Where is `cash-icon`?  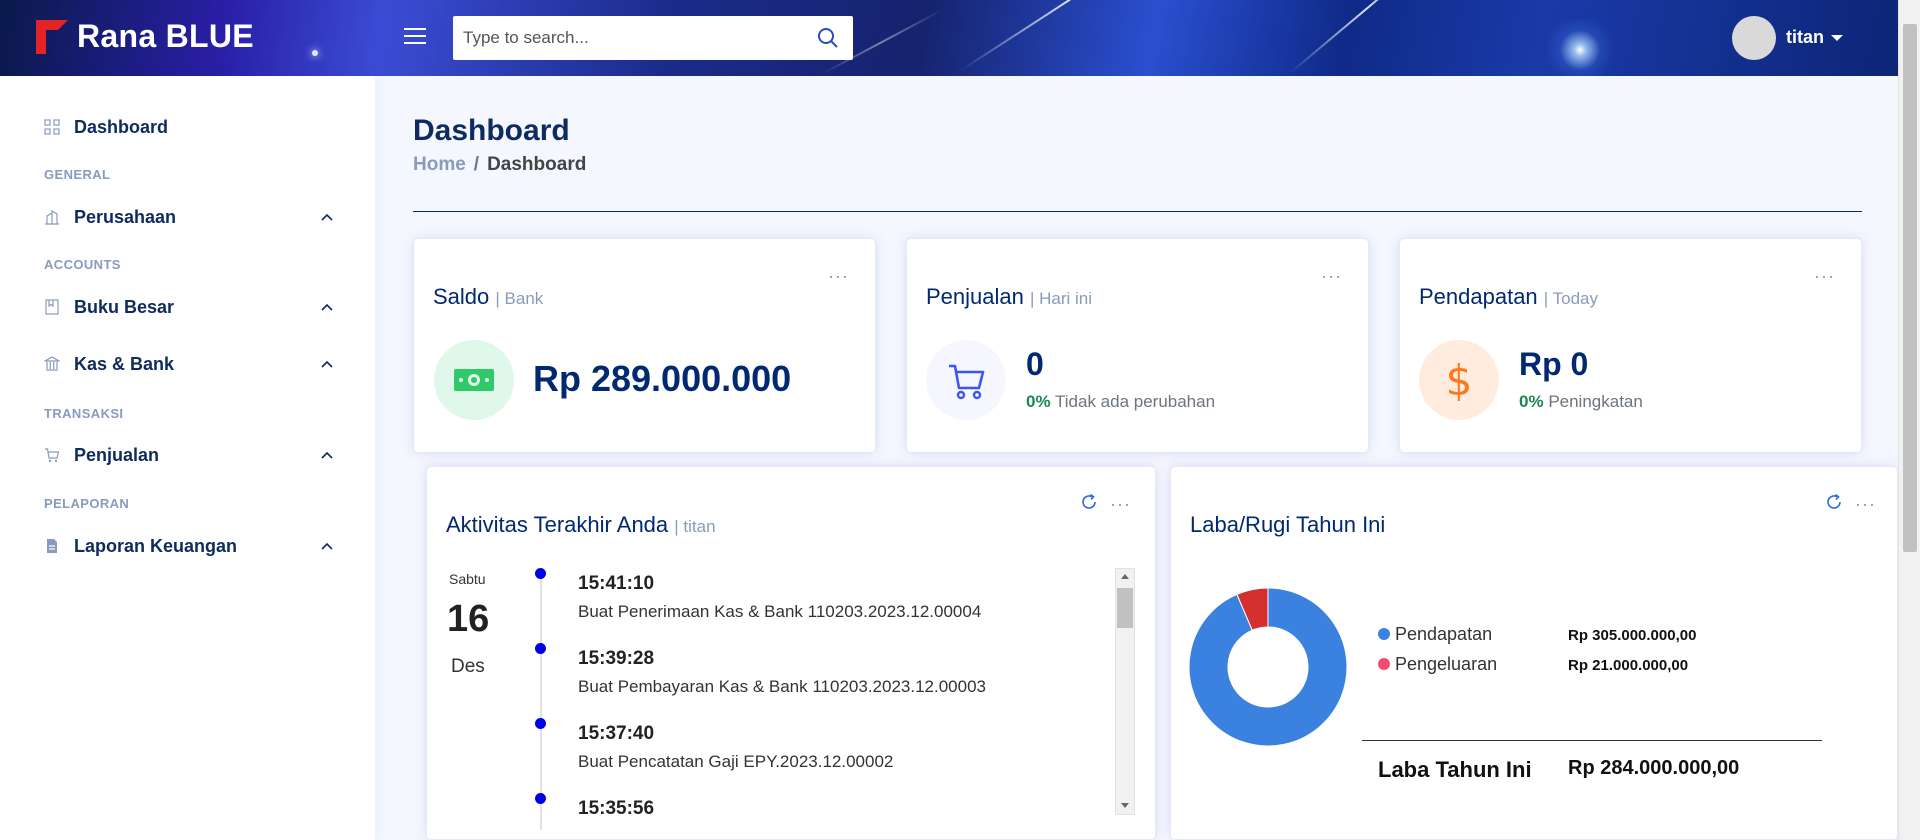
cash-icon is located at coordinates (474, 380).